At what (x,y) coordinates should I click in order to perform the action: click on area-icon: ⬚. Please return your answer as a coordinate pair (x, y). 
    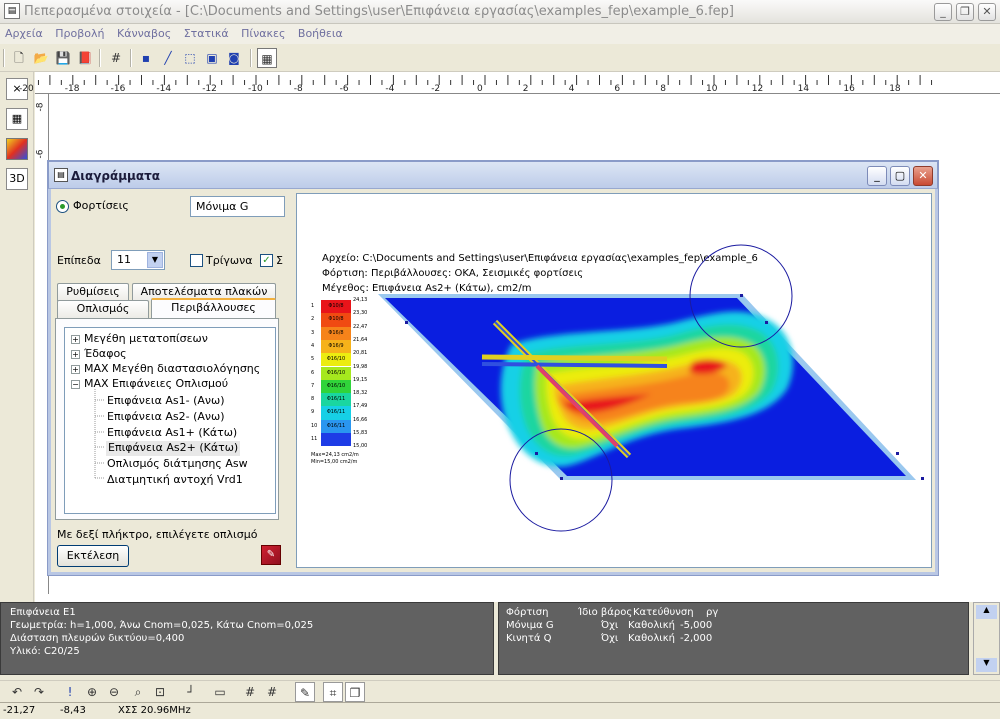
    Looking at the image, I should click on (190, 58).